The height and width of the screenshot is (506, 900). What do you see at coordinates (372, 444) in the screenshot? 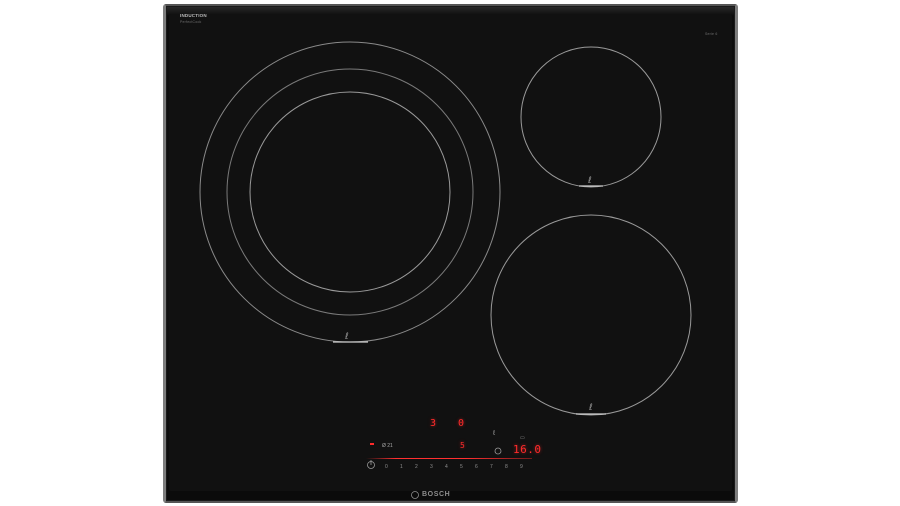
I see `indicator-dot` at bounding box center [372, 444].